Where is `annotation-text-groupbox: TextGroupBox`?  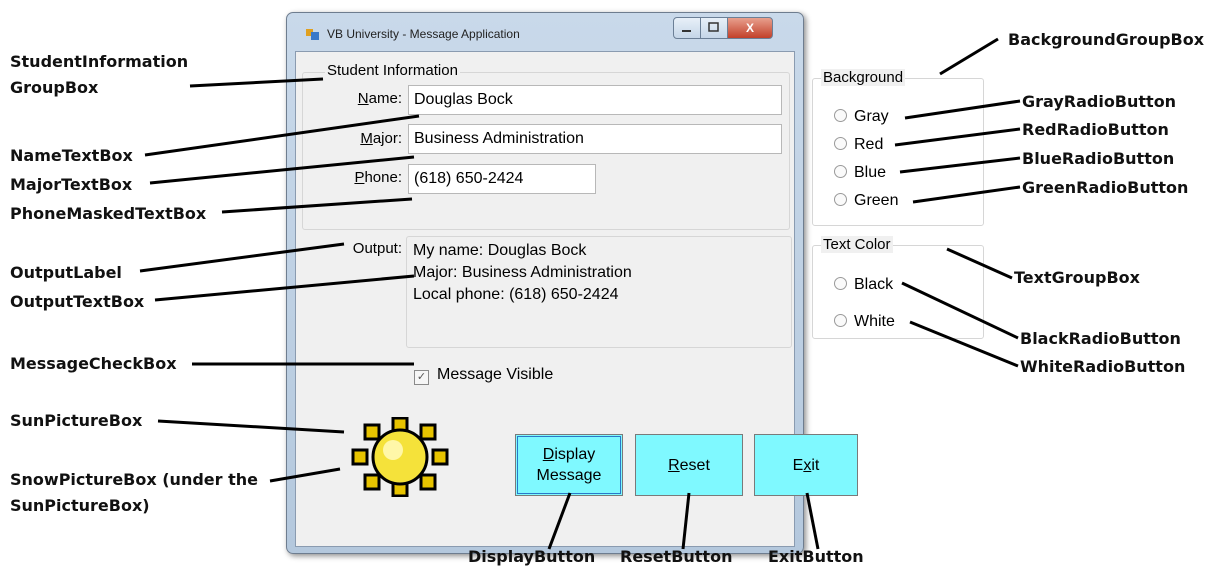 annotation-text-groupbox: TextGroupBox is located at coordinates (1077, 277).